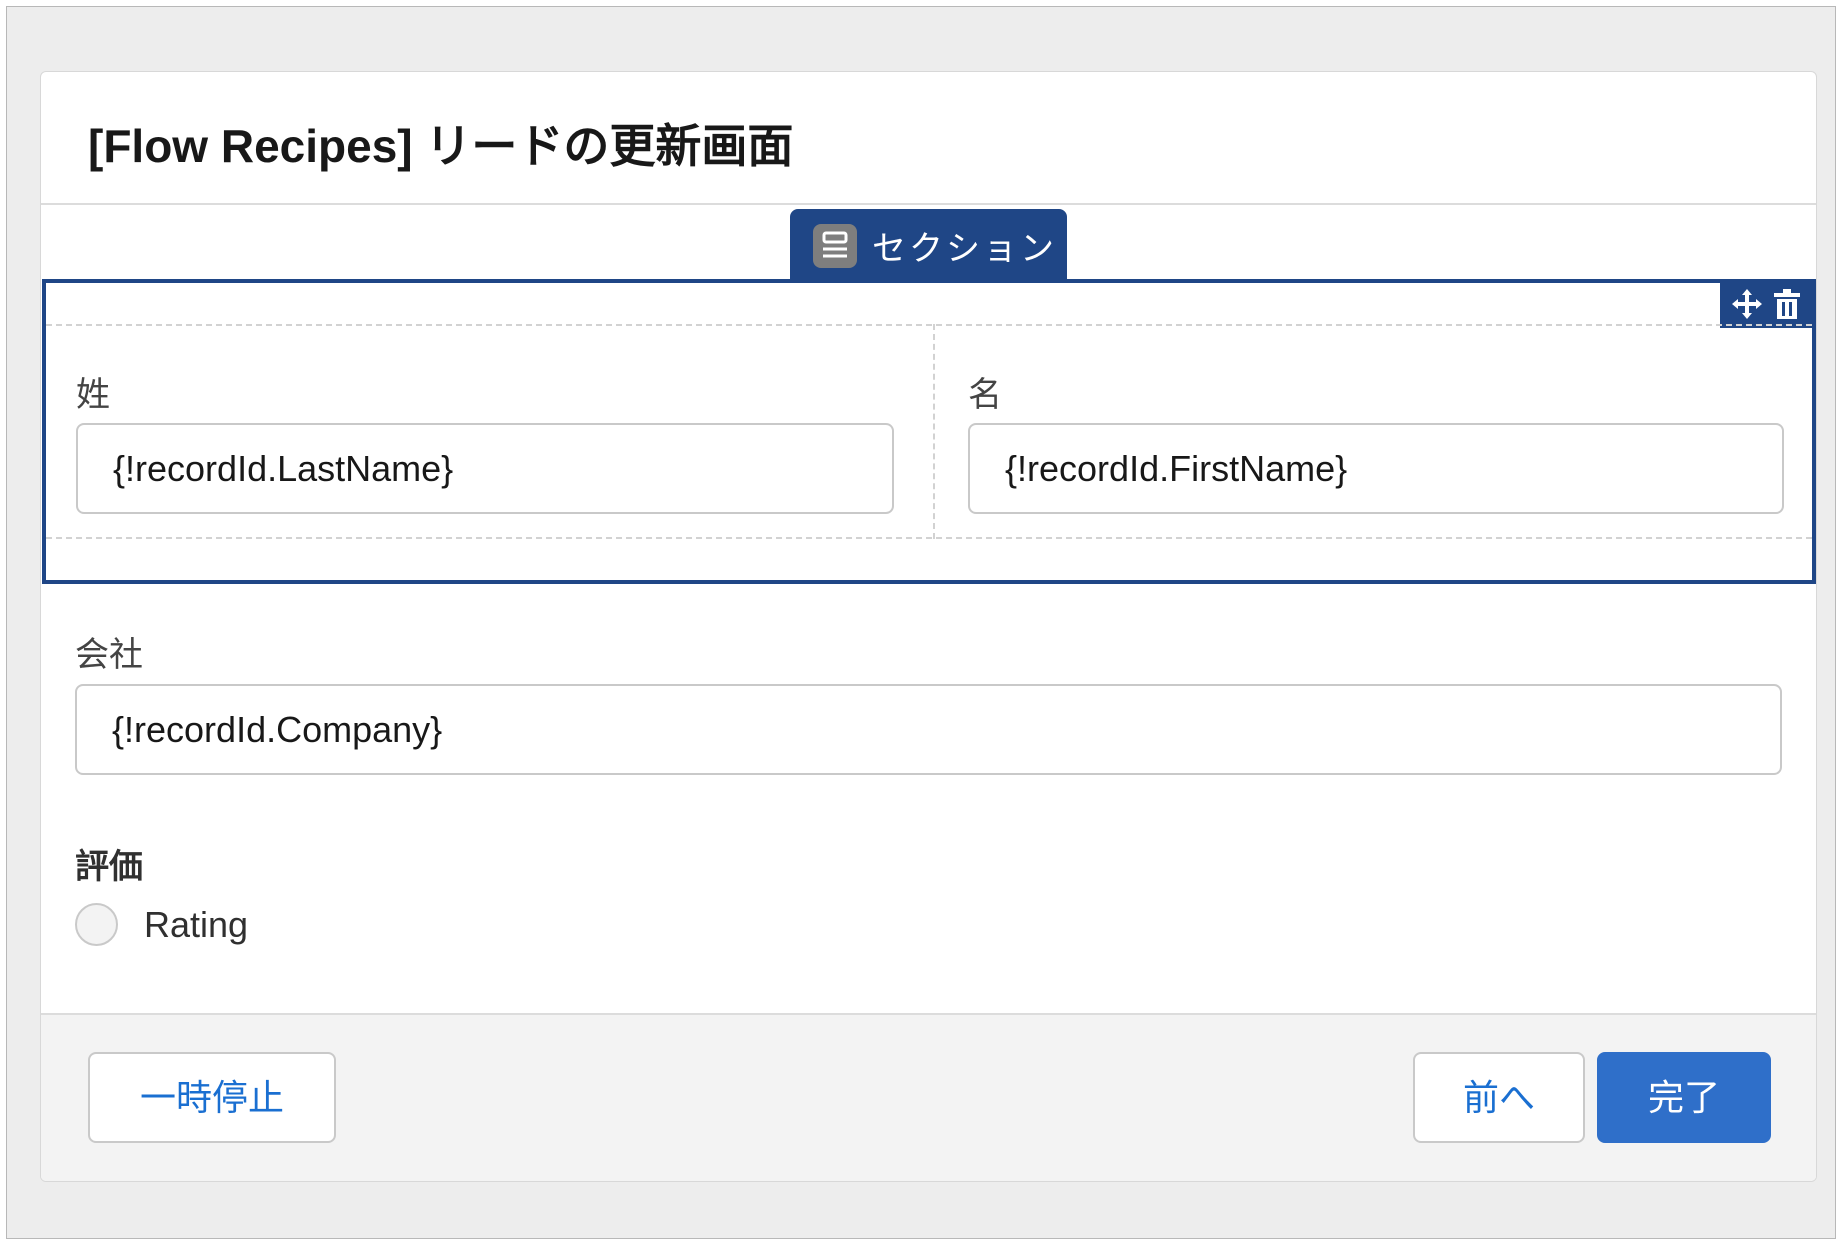 The width and height of the screenshot is (1842, 1246). What do you see at coordinates (109, 867) in the screenshot?
I see `rating-label: 評価` at bounding box center [109, 867].